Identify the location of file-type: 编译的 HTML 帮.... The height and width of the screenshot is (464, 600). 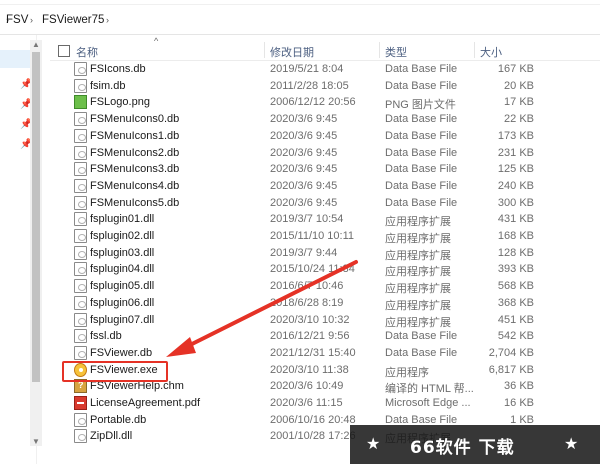
(429, 389).